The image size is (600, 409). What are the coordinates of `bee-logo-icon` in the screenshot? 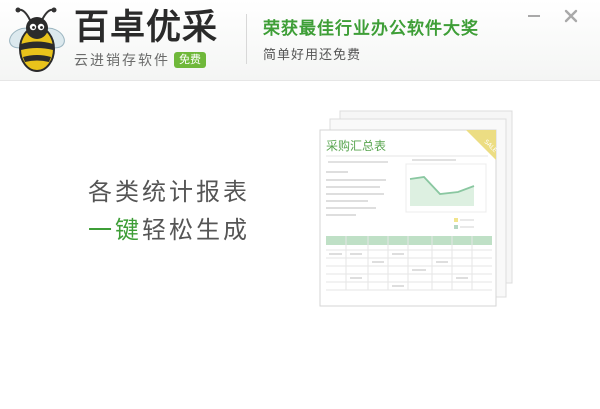 It's located at (37, 39).